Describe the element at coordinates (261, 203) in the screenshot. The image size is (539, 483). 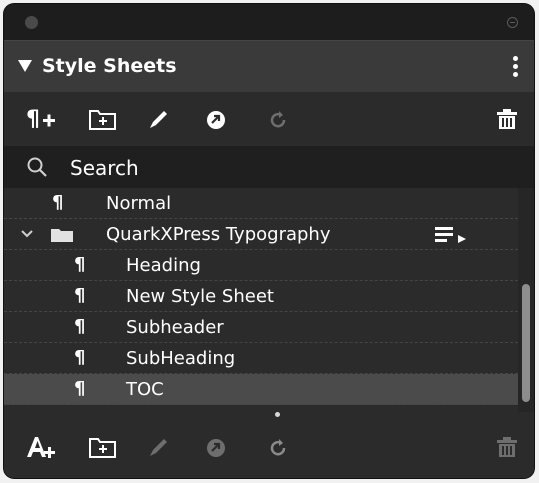
I see `list-item-normal: ¶ Normal` at that location.